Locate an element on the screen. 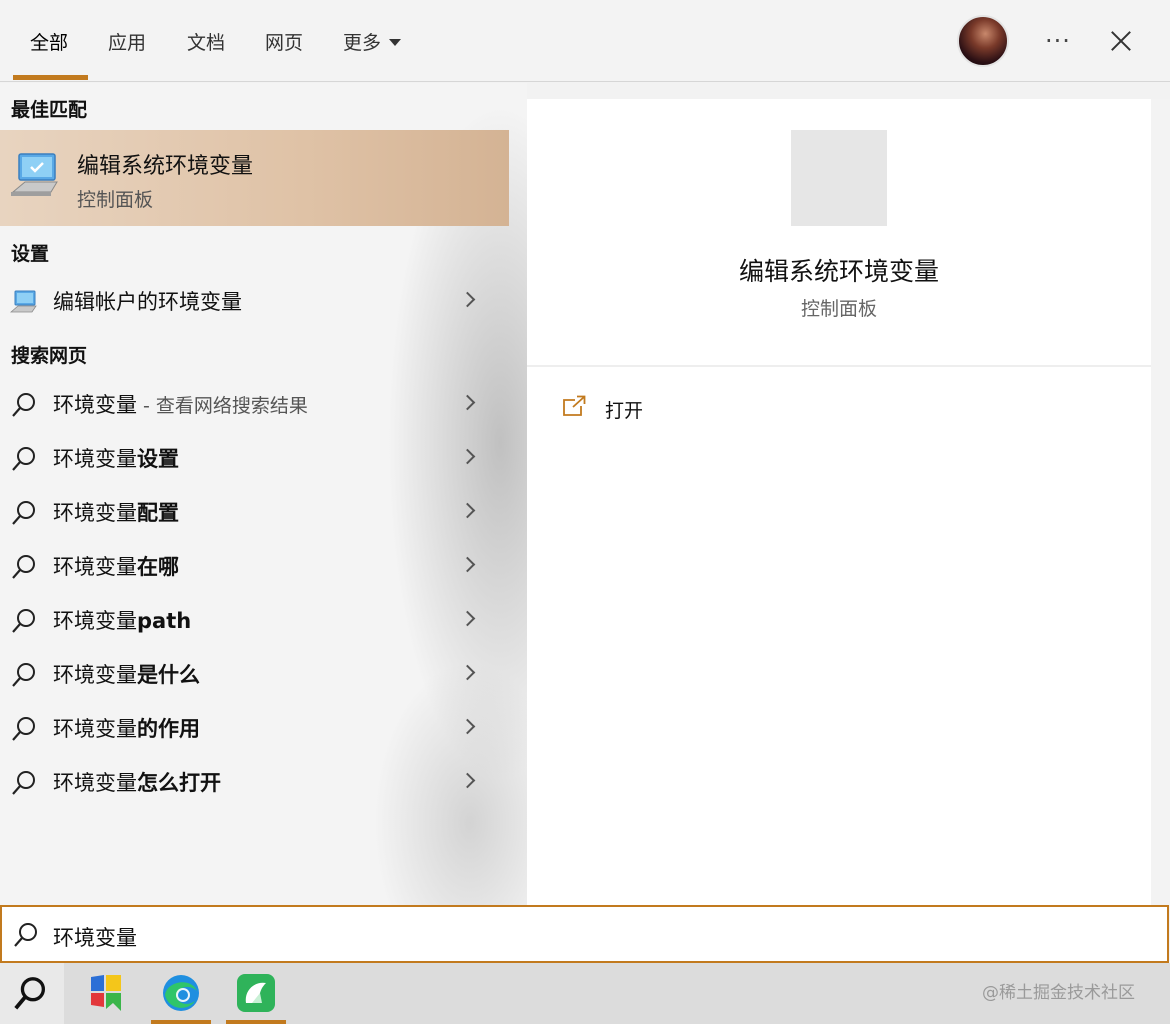 This screenshot has width=1170, height=1024. web-suggestion-item: 环境变量path is located at coordinates (254, 620).